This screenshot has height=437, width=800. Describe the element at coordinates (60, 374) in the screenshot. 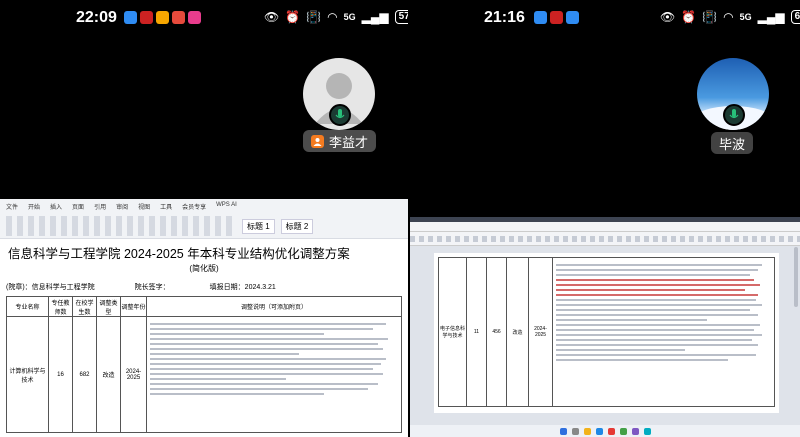

I see `teachers-cell: 16` at that location.